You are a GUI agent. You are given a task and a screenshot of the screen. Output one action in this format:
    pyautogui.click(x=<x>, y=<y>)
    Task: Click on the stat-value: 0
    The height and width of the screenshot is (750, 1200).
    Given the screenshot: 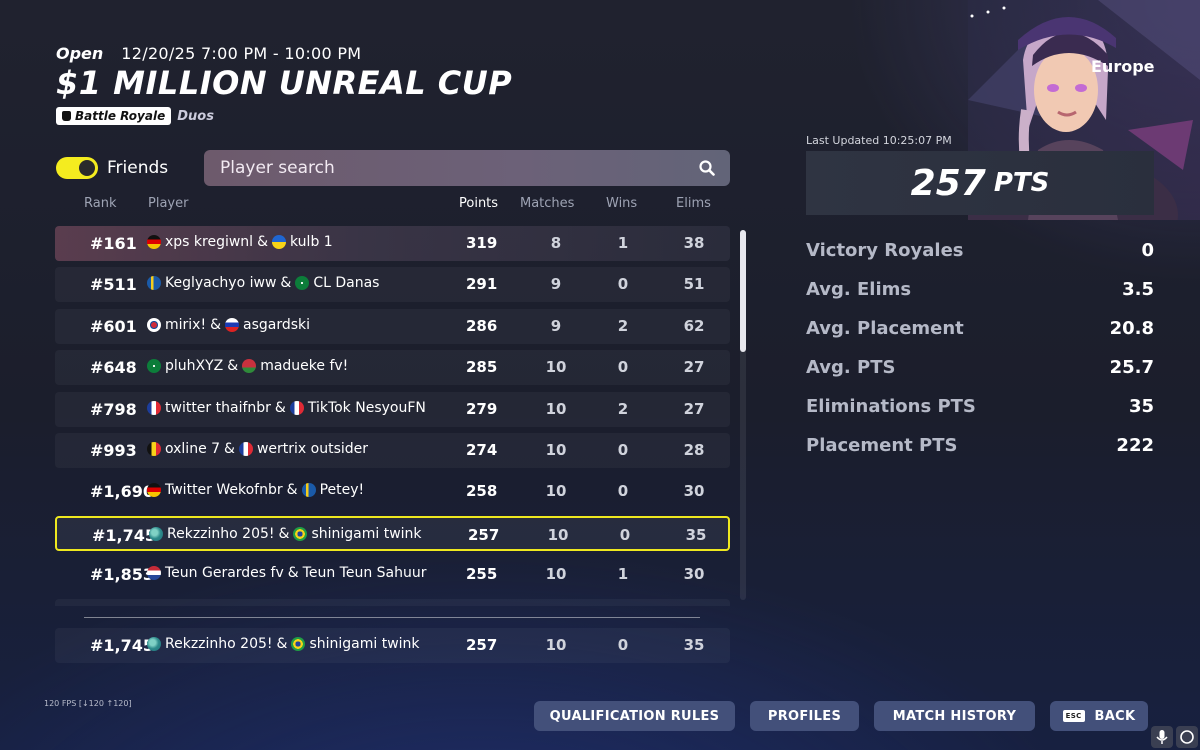 What is the action you would take?
    pyautogui.click(x=1147, y=250)
    